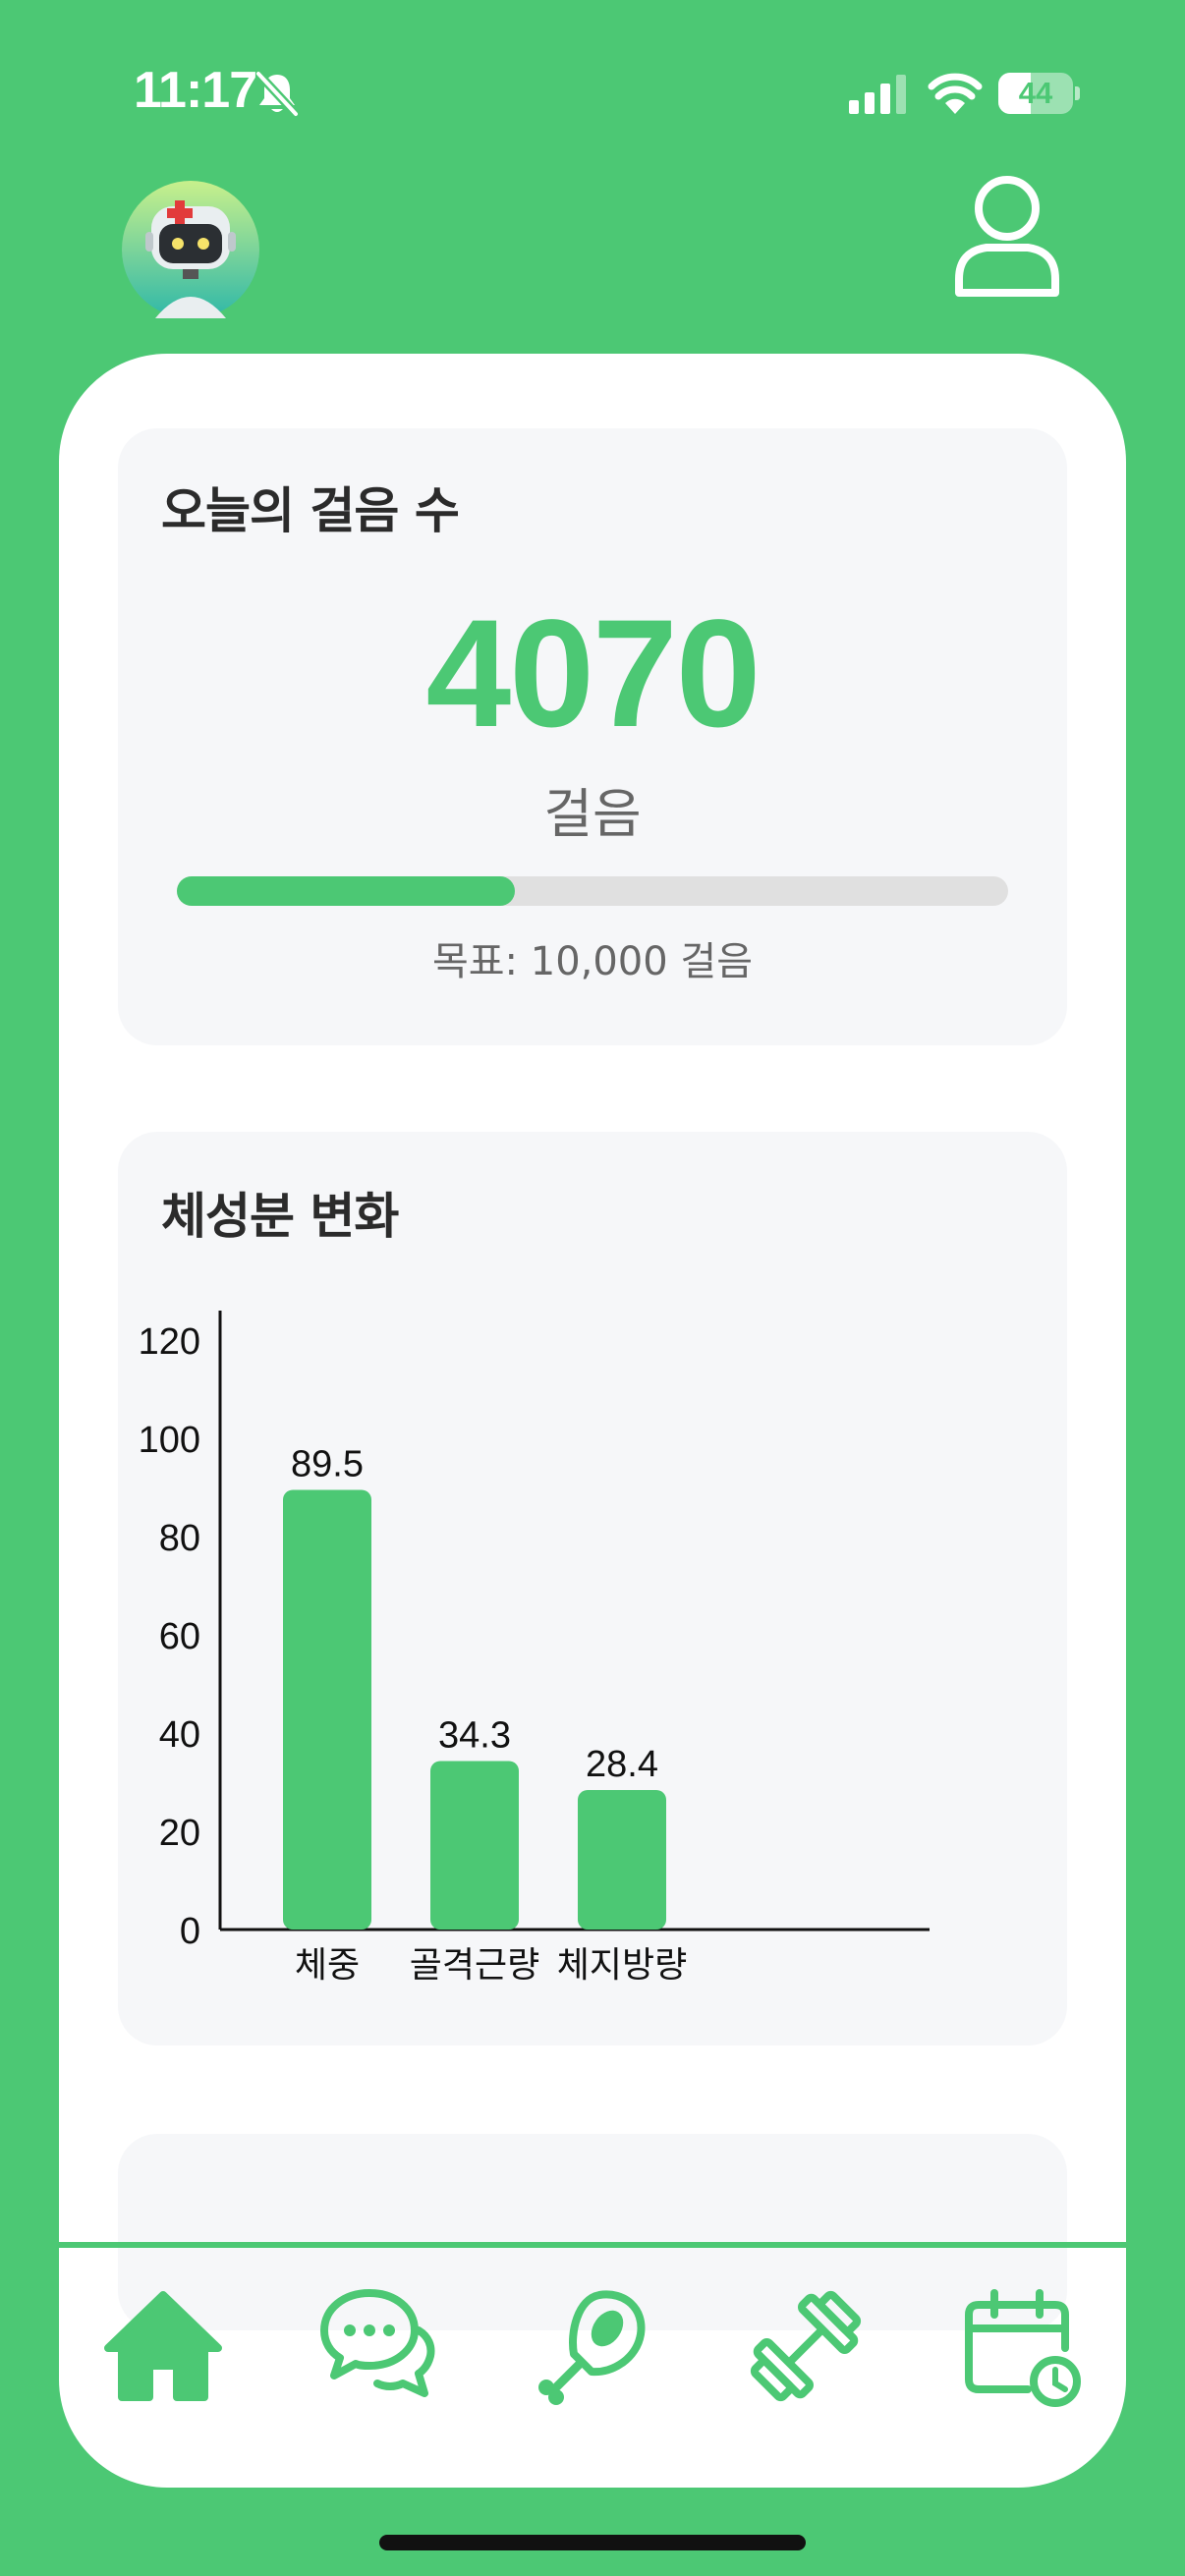  What do you see at coordinates (378, 2343) in the screenshot?
I see `chat-bubbles-icon` at bounding box center [378, 2343].